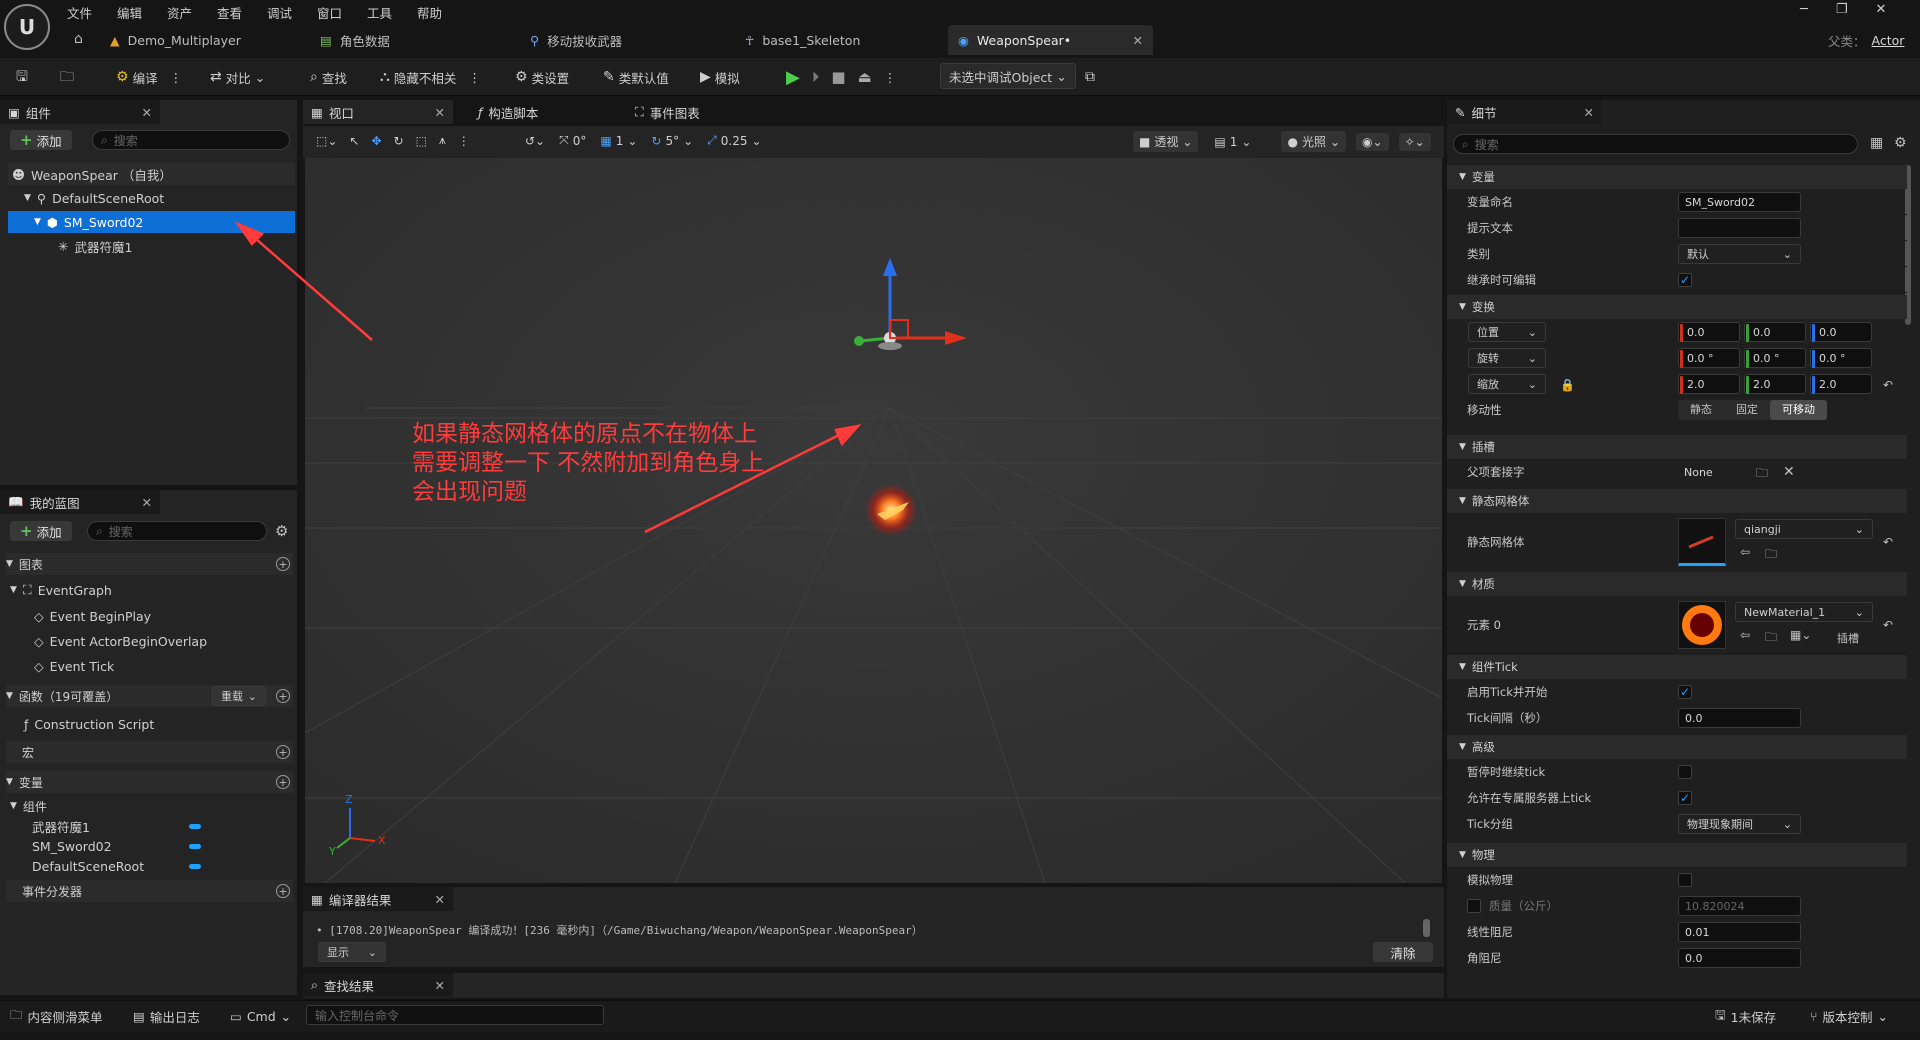 This screenshot has height=1040, width=1920. What do you see at coordinates (865, 77) in the screenshot?
I see `eject-icon: ⏏` at bounding box center [865, 77].